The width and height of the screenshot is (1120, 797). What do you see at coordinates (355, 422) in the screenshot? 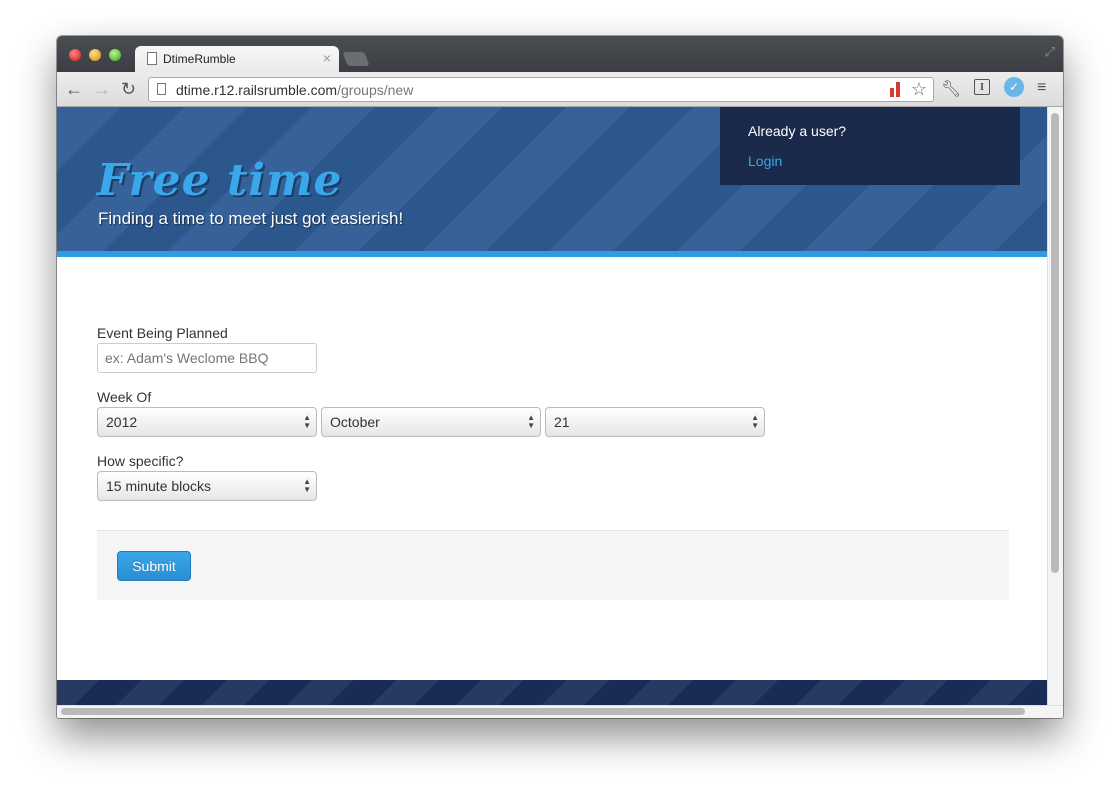
I see `month-value: October` at bounding box center [355, 422].